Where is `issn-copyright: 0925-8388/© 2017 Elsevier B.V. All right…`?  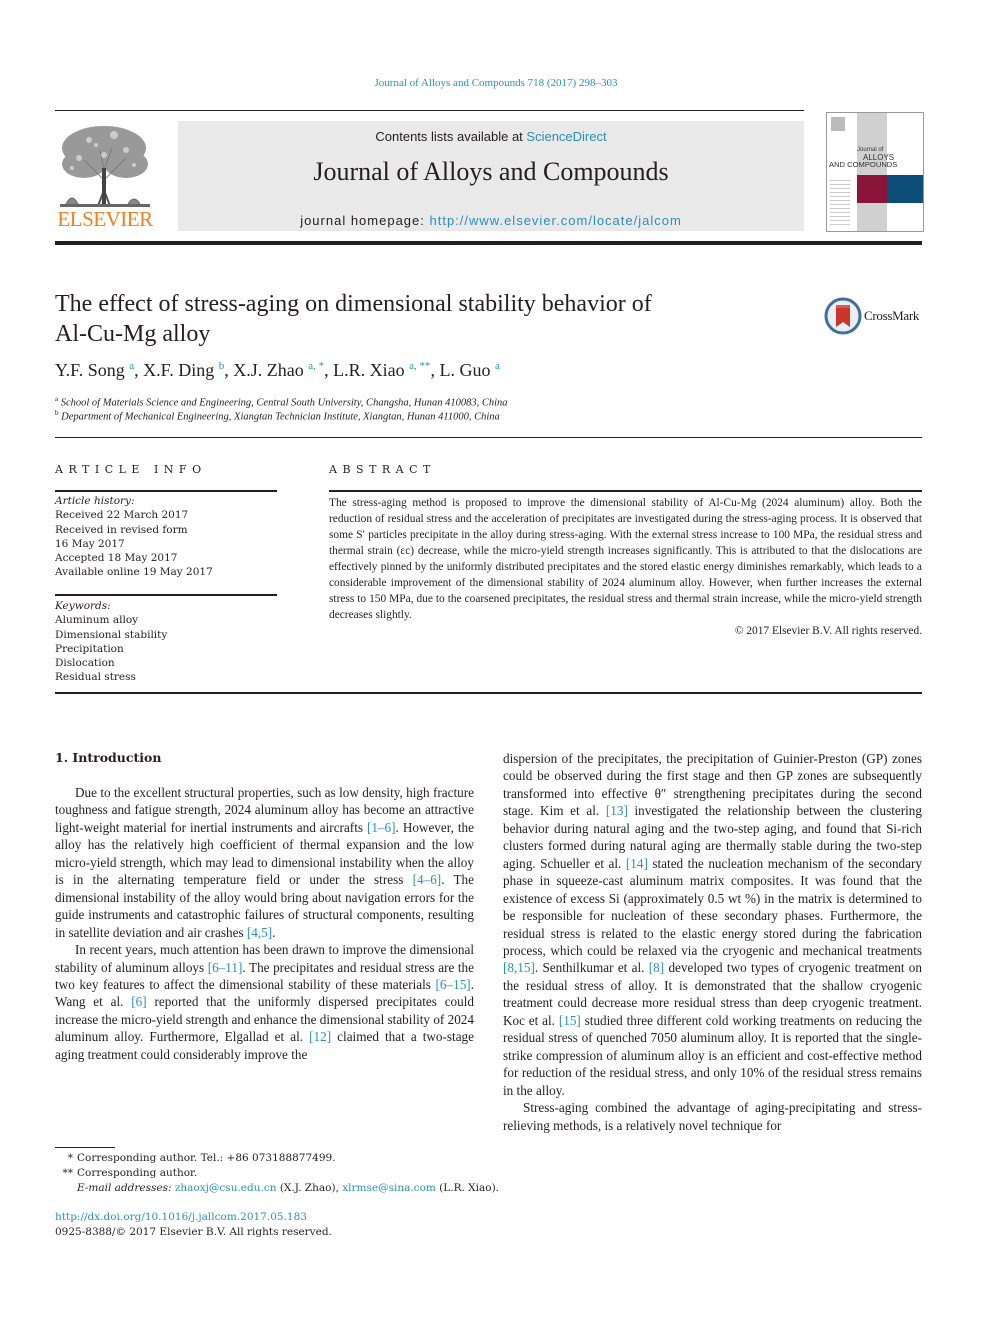
issn-copyright: 0925-8388/© 2017 Elsevier B.V. All right… is located at coordinates (193, 1232).